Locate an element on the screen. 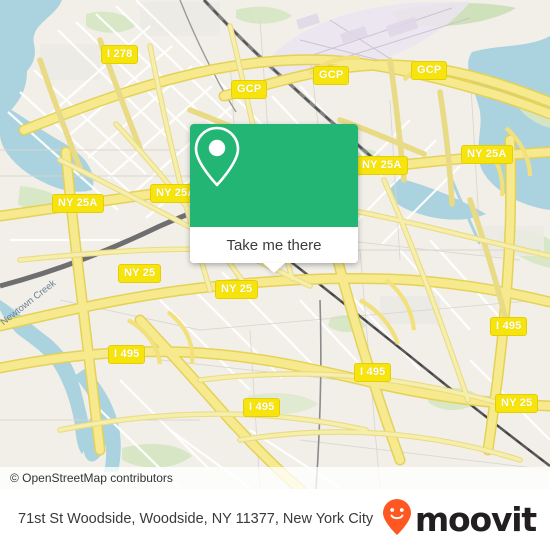  moovit-pin-icon is located at coordinates (397, 519).